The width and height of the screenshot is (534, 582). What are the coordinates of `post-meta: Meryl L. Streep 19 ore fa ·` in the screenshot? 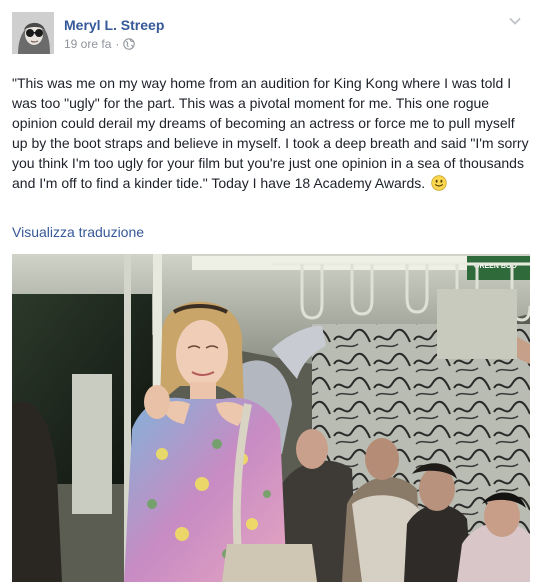 It's located at (114, 33).